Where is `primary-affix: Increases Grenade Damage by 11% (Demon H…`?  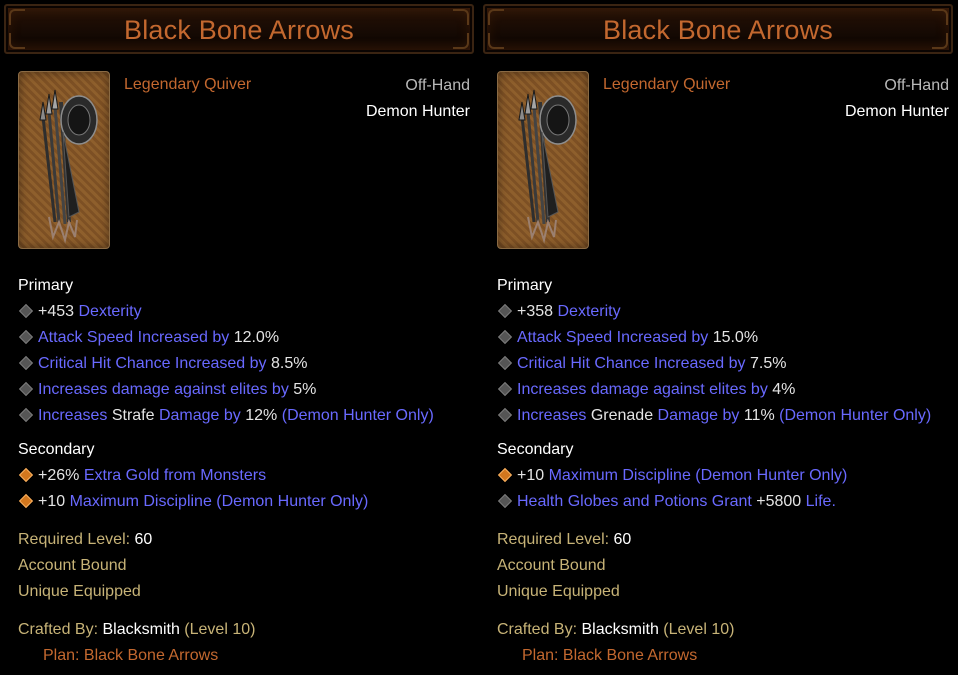 primary-affix: Increases Grenade Damage by 11% (Demon H… is located at coordinates (714, 416).